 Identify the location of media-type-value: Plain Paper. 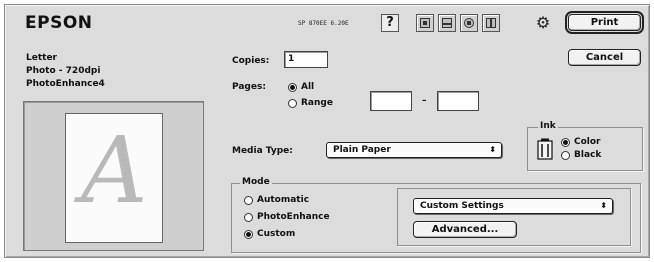
(362, 150).